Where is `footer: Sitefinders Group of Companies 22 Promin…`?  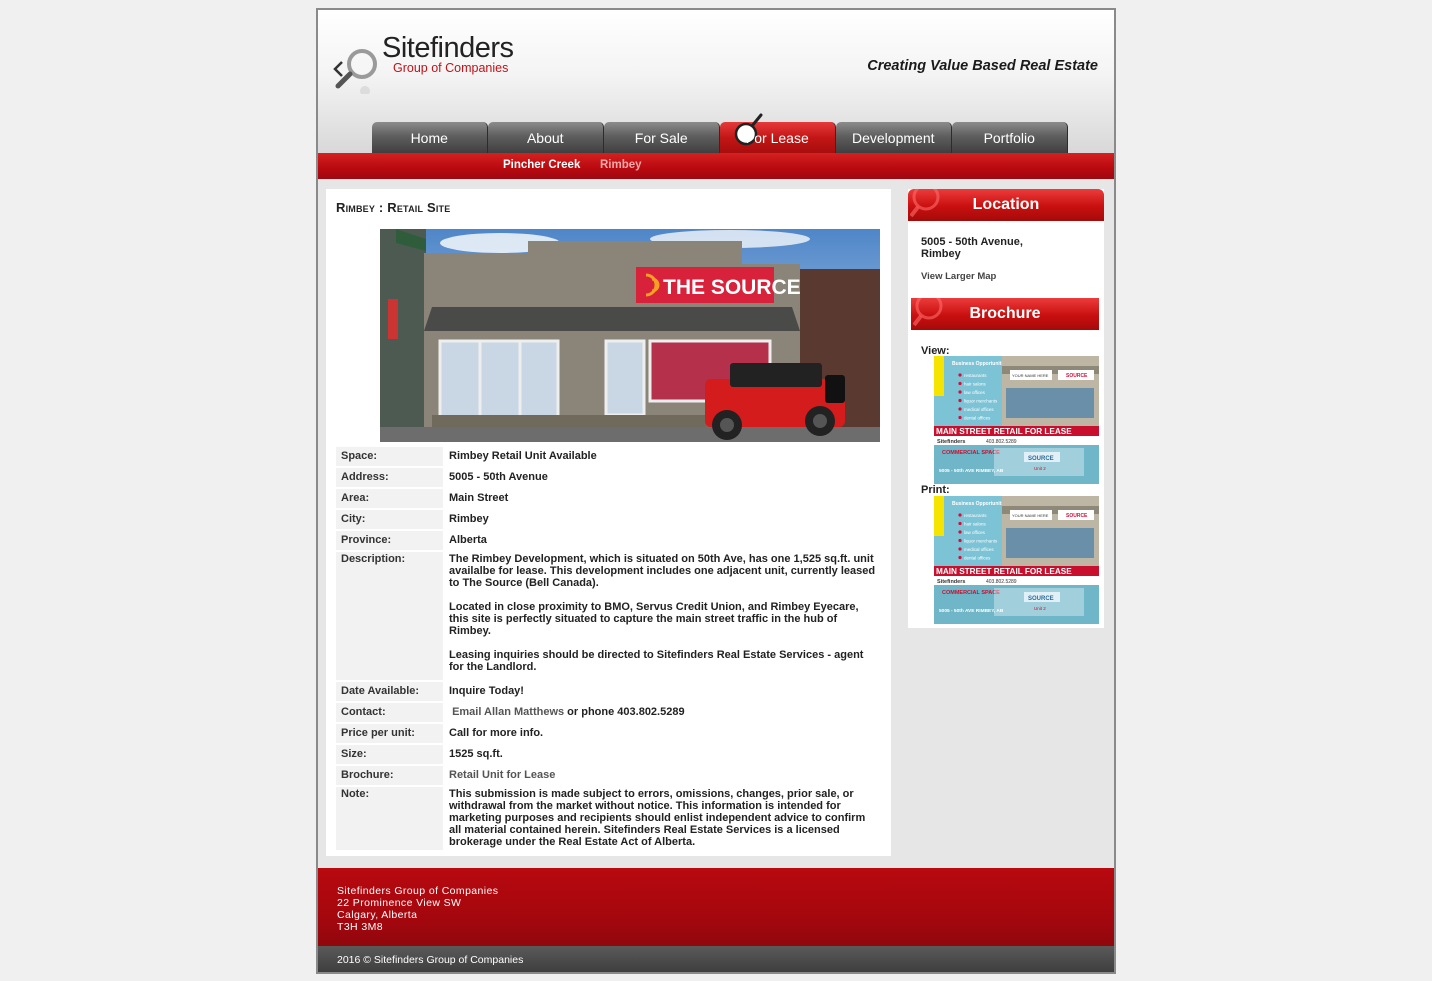 footer: Sitefinders Group of Companies 22 Promin… is located at coordinates (716, 907).